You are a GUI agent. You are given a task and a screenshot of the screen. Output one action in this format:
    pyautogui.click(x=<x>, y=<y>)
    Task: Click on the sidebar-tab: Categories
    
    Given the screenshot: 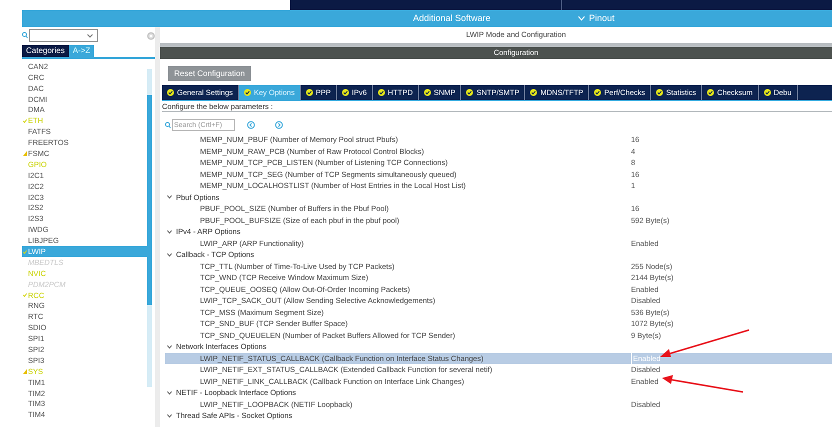 What is the action you would take?
    pyautogui.click(x=45, y=51)
    